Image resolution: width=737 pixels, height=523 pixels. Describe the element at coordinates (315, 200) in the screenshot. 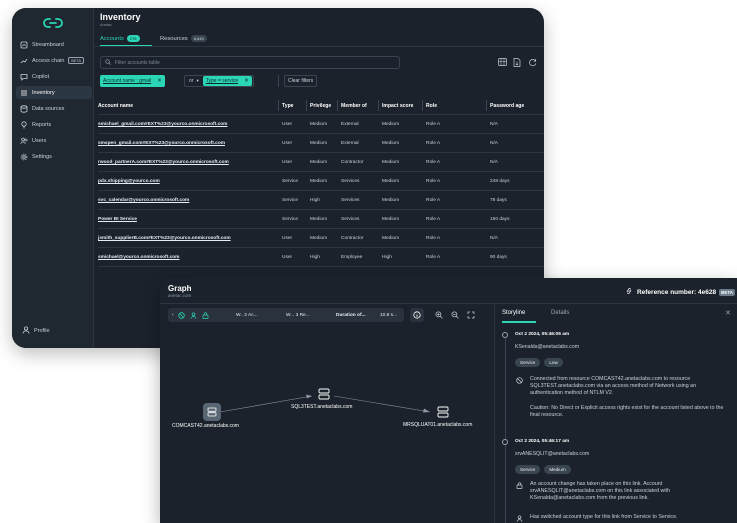

I see `table-cell: High` at that location.